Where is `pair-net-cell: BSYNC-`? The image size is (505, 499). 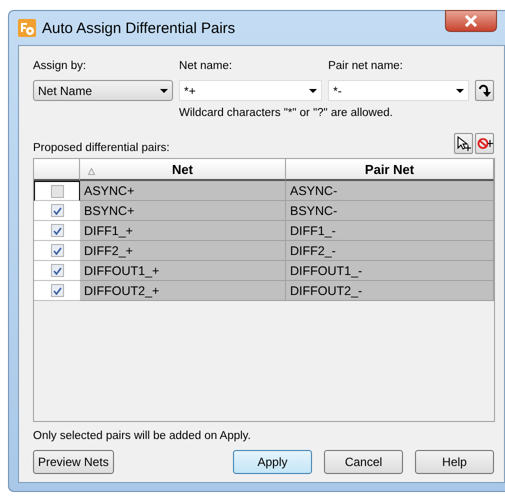 pair-net-cell: BSYNC- is located at coordinates (390, 211).